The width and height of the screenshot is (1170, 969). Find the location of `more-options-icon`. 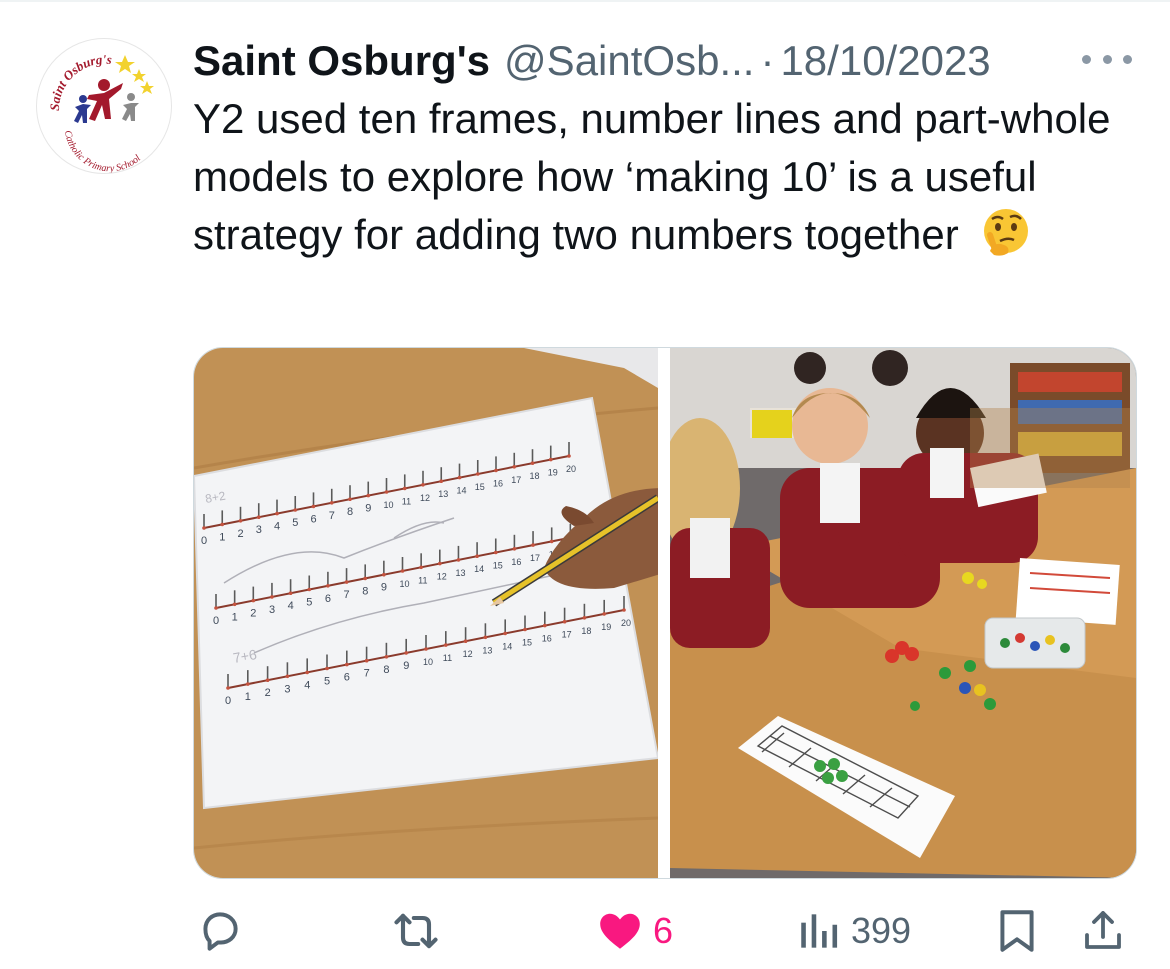

more-options-icon is located at coordinates (1107, 59).